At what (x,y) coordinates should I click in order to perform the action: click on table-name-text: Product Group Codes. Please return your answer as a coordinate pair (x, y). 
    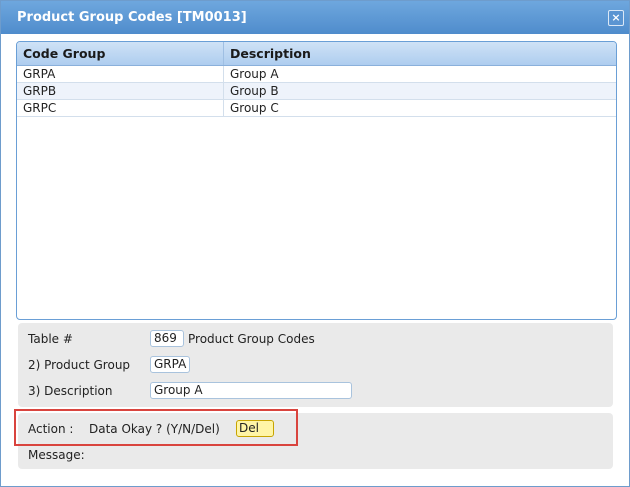
    Looking at the image, I should click on (251, 339).